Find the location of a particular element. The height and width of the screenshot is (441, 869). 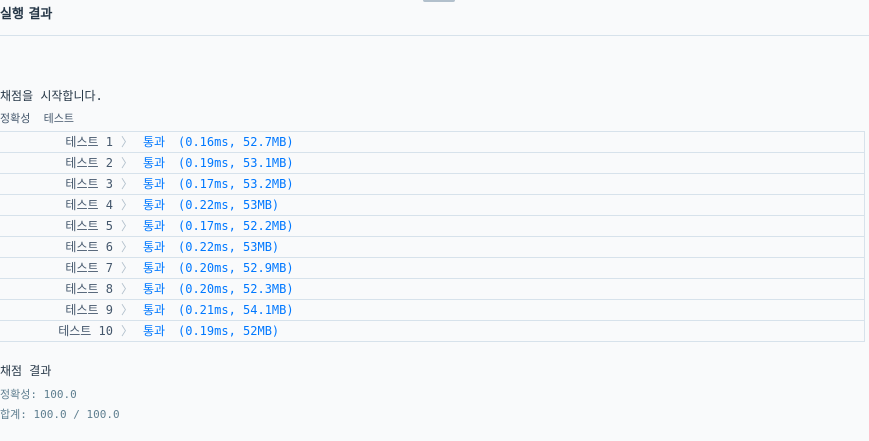

test-row: 테스트 10 〉 통과 (0.19ms, 52MB) is located at coordinates (432, 331).